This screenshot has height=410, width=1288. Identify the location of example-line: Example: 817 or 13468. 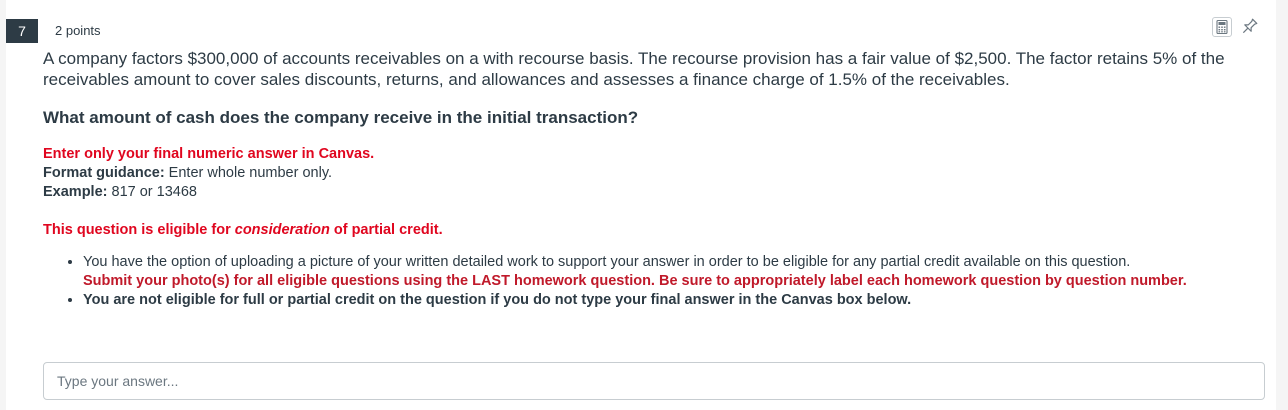
(653, 192).